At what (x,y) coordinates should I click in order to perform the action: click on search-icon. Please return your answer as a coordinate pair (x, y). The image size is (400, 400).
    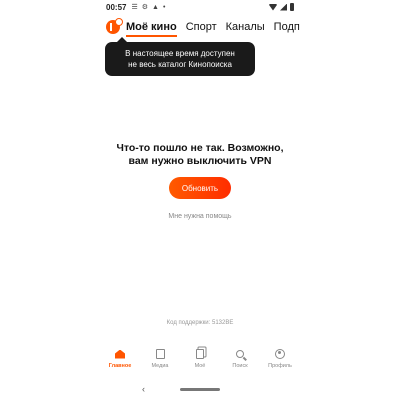
    Looking at the image, I should click on (240, 354).